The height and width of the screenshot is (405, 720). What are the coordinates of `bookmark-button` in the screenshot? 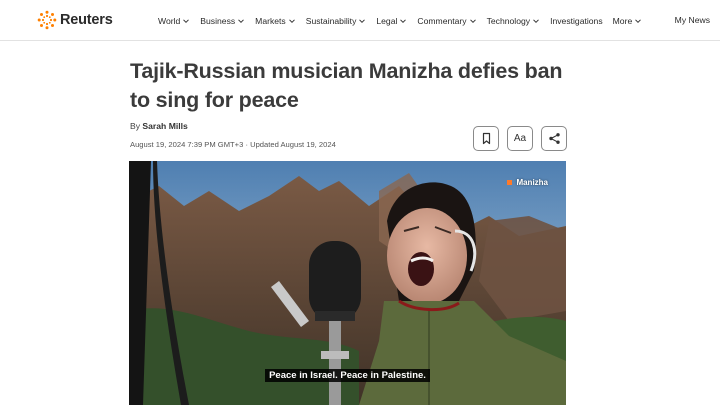 It's located at (486, 138).